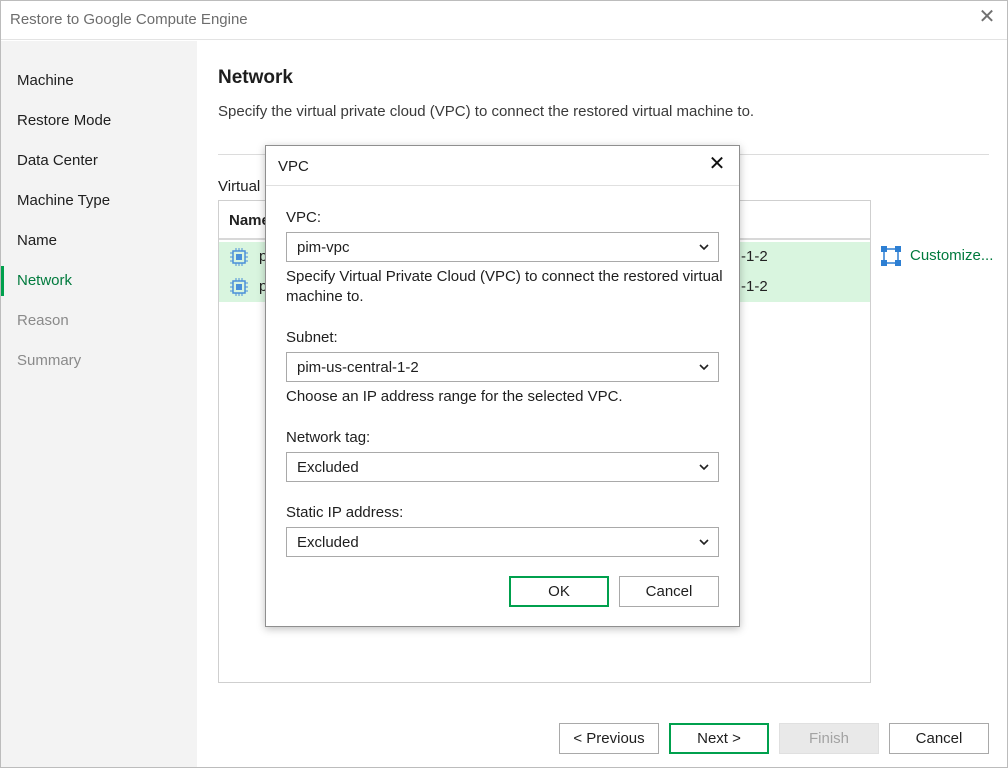  What do you see at coordinates (502, 247) in the screenshot?
I see `vpc-select: pim-vpc` at bounding box center [502, 247].